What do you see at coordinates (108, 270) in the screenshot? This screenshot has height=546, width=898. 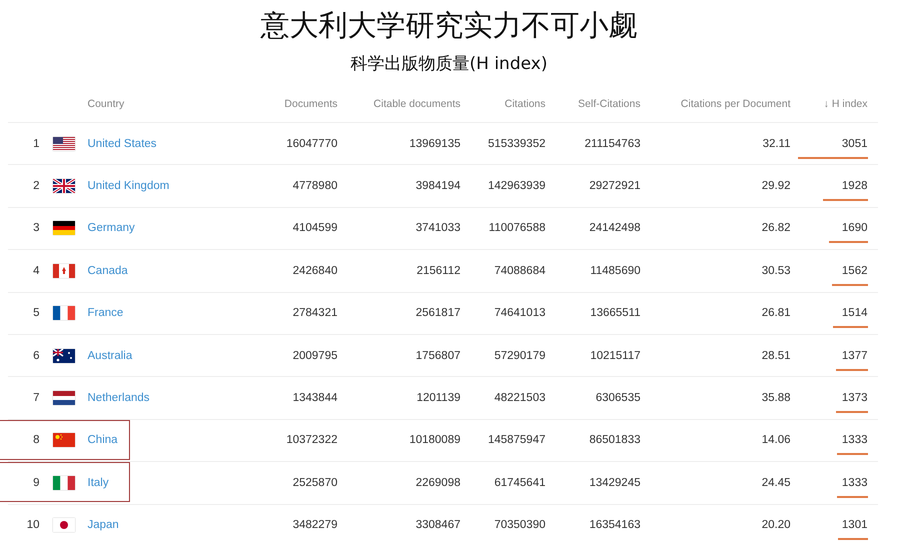 I see `country-link: Canada` at bounding box center [108, 270].